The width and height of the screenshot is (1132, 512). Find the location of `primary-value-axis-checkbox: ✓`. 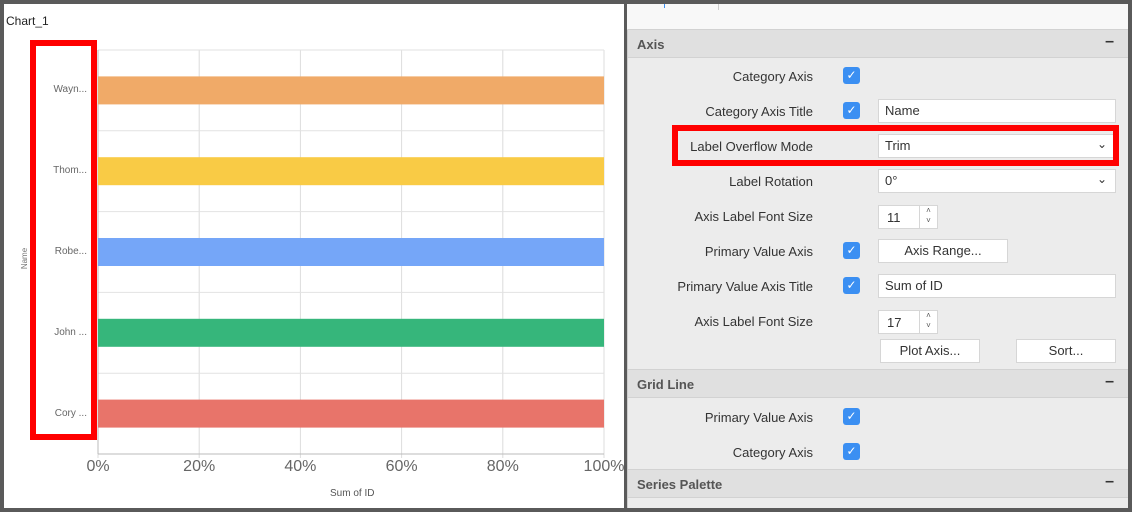

primary-value-axis-checkbox: ✓ is located at coordinates (851, 250).